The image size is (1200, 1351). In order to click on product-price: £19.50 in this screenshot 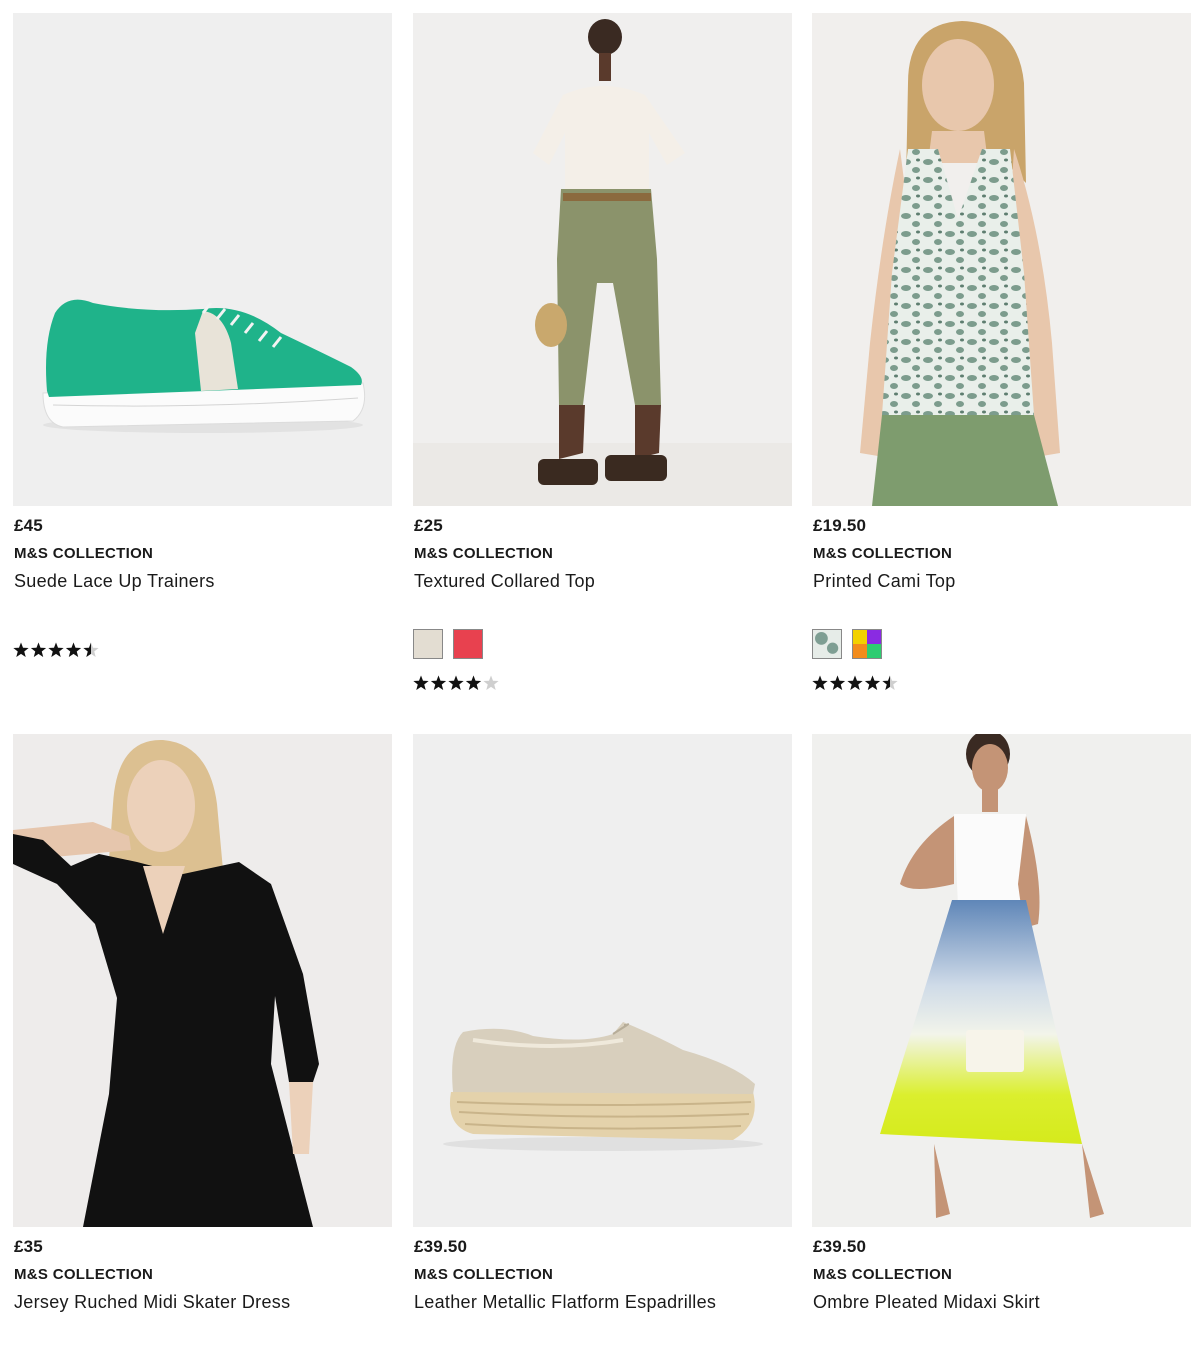, I will do `click(840, 525)`.